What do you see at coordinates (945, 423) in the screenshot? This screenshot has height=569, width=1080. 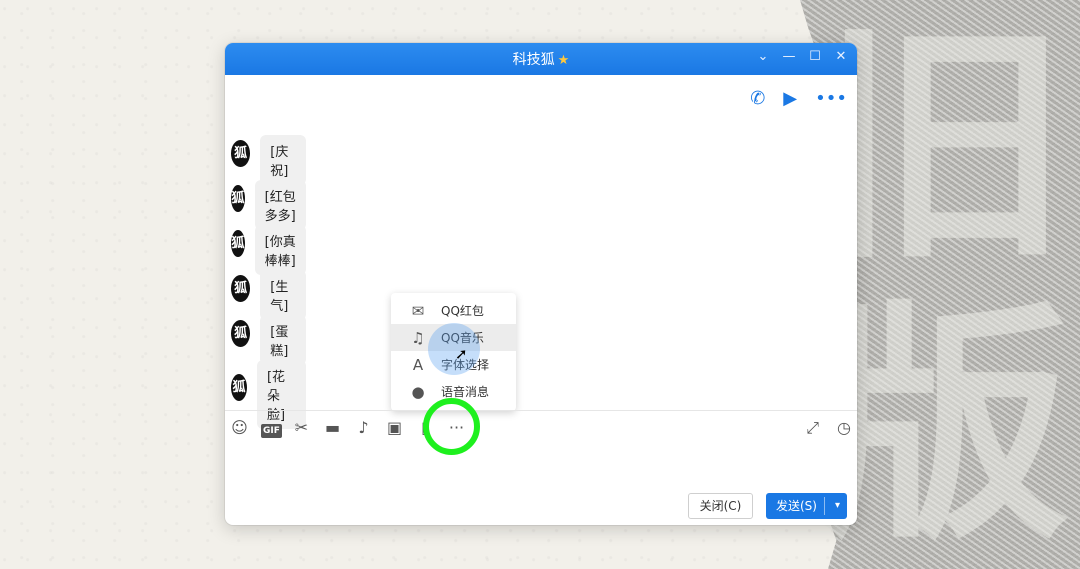 I see `background-char-version: 版` at bounding box center [945, 423].